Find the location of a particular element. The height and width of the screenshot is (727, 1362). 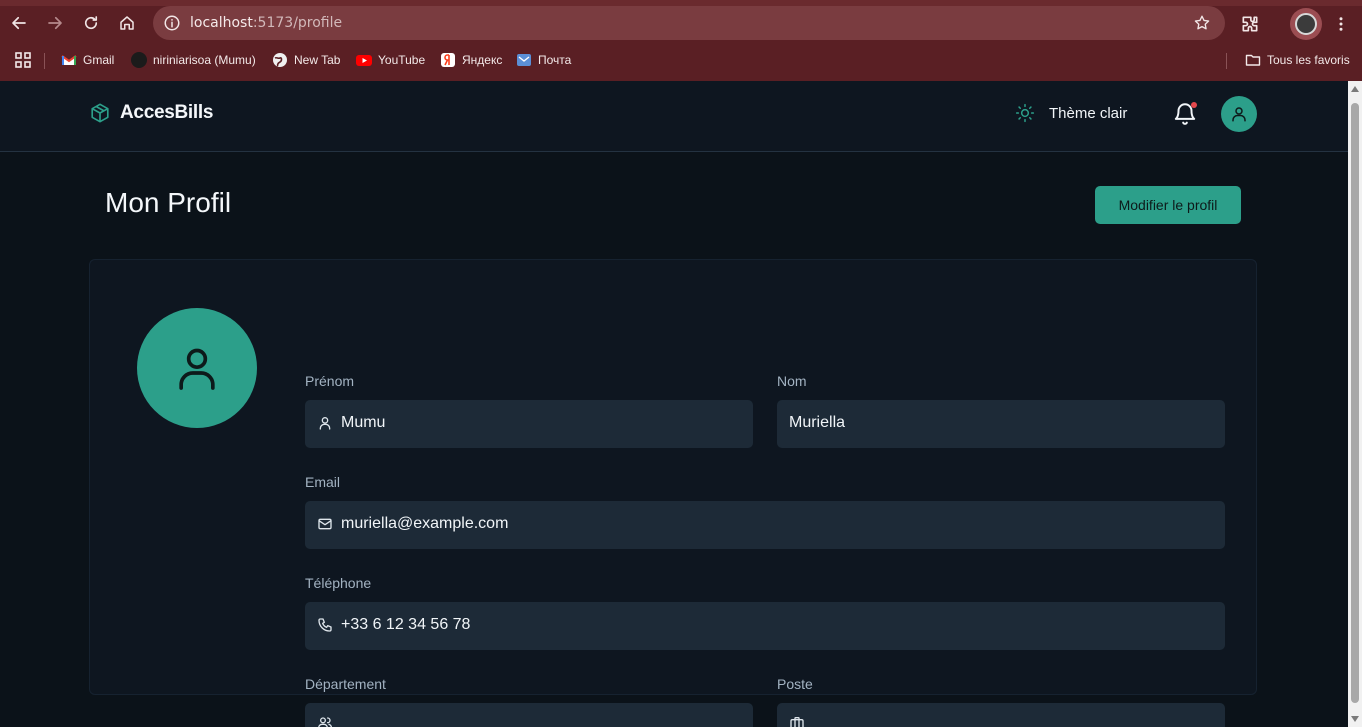

brand: AccesBills is located at coordinates (151, 113).